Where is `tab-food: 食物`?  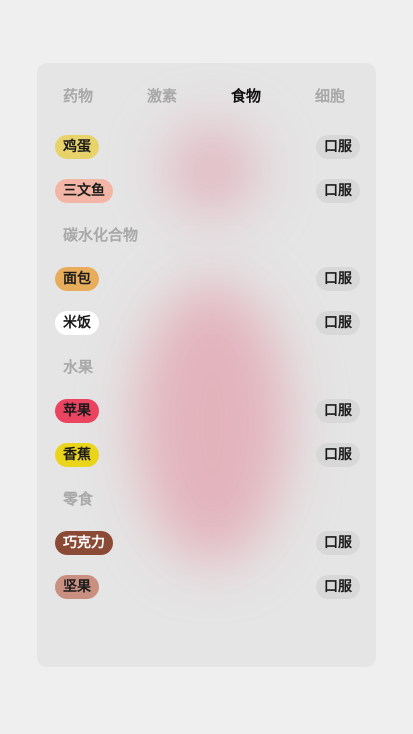 tab-food: 食物 is located at coordinates (246, 96).